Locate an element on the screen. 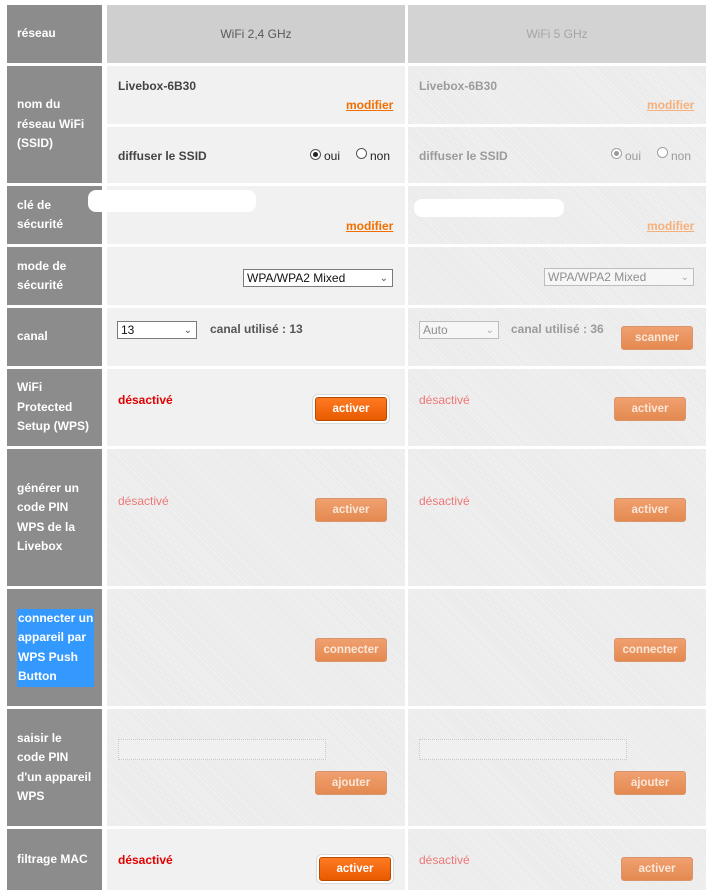  wifi5-security-mode-value: WPA/WPA2 Mixed is located at coordinates (597, 277).